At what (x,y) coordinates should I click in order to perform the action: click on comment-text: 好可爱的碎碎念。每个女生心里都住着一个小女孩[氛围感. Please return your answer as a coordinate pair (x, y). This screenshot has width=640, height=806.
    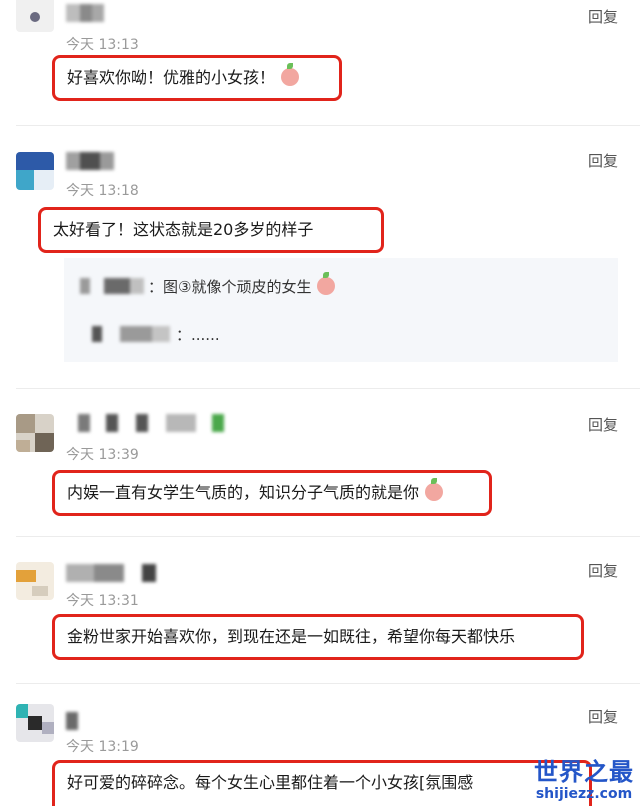
    Looking at the image, I should click on (322, 783).